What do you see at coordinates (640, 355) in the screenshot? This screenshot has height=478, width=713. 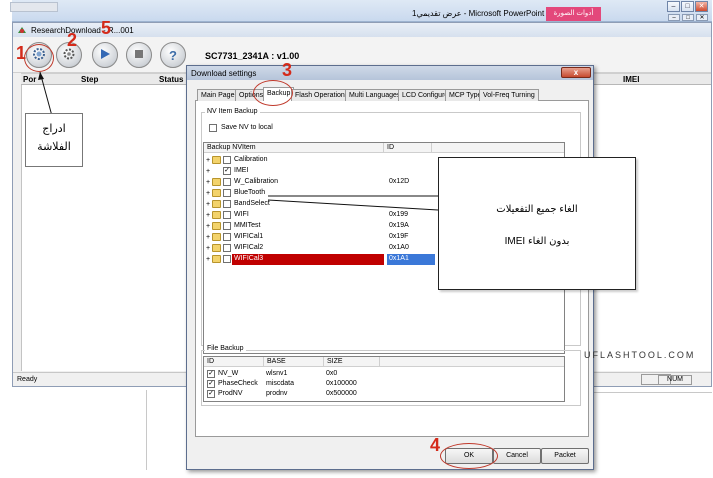 I see `watermark: UFLASHTOOL.COM` at bounding box center [640, 355].